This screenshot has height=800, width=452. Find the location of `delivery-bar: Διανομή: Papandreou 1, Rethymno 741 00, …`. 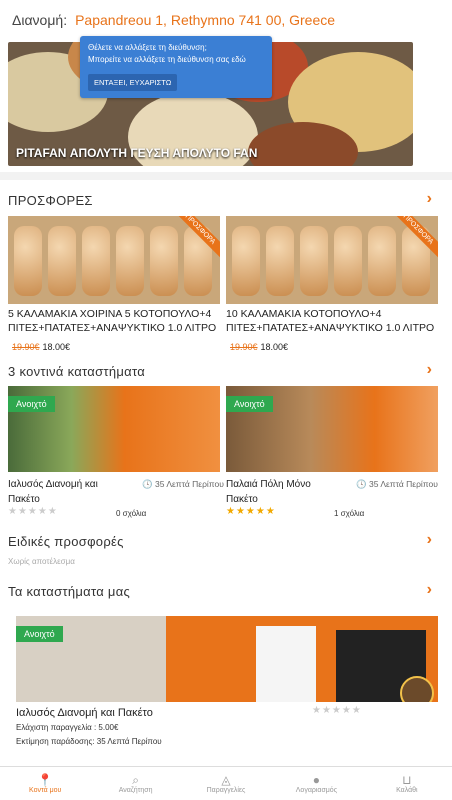

delivery-bar: Διανομή: Papandreou 1, Rethymno 741 00, … is located at coordinates (226, 20).